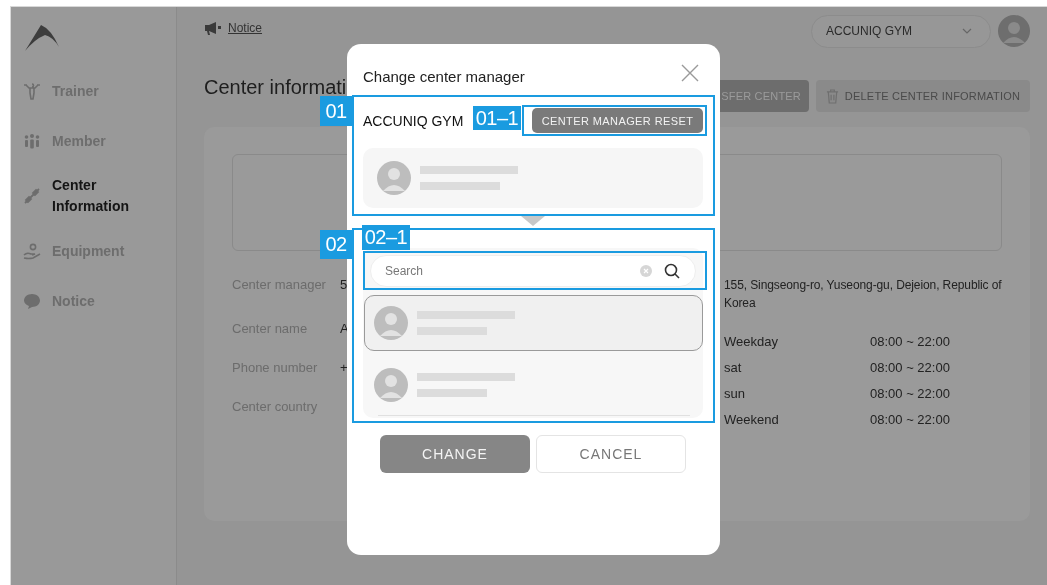  I want to click on delete-button: DELETE CENTER INFORMATION, so click(923, 96).